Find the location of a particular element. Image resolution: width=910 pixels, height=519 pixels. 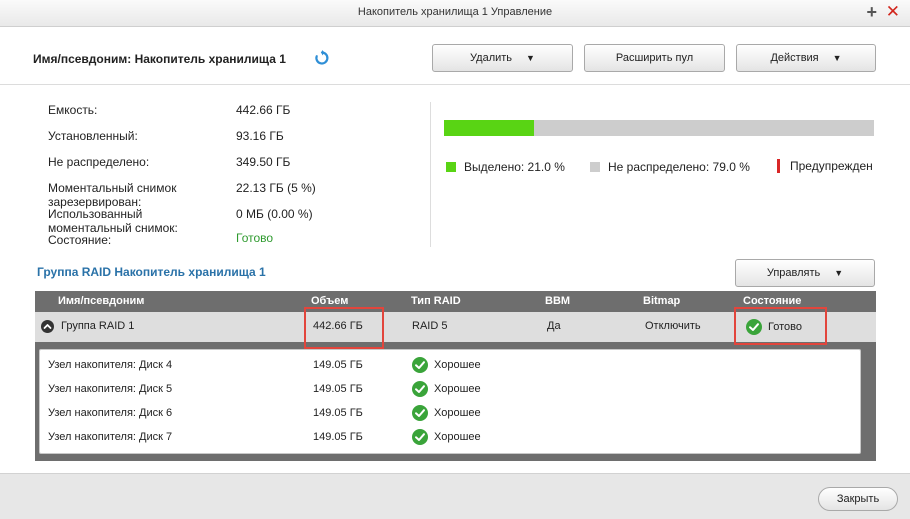

highlight-capacity is located at coordinates (344, 328).